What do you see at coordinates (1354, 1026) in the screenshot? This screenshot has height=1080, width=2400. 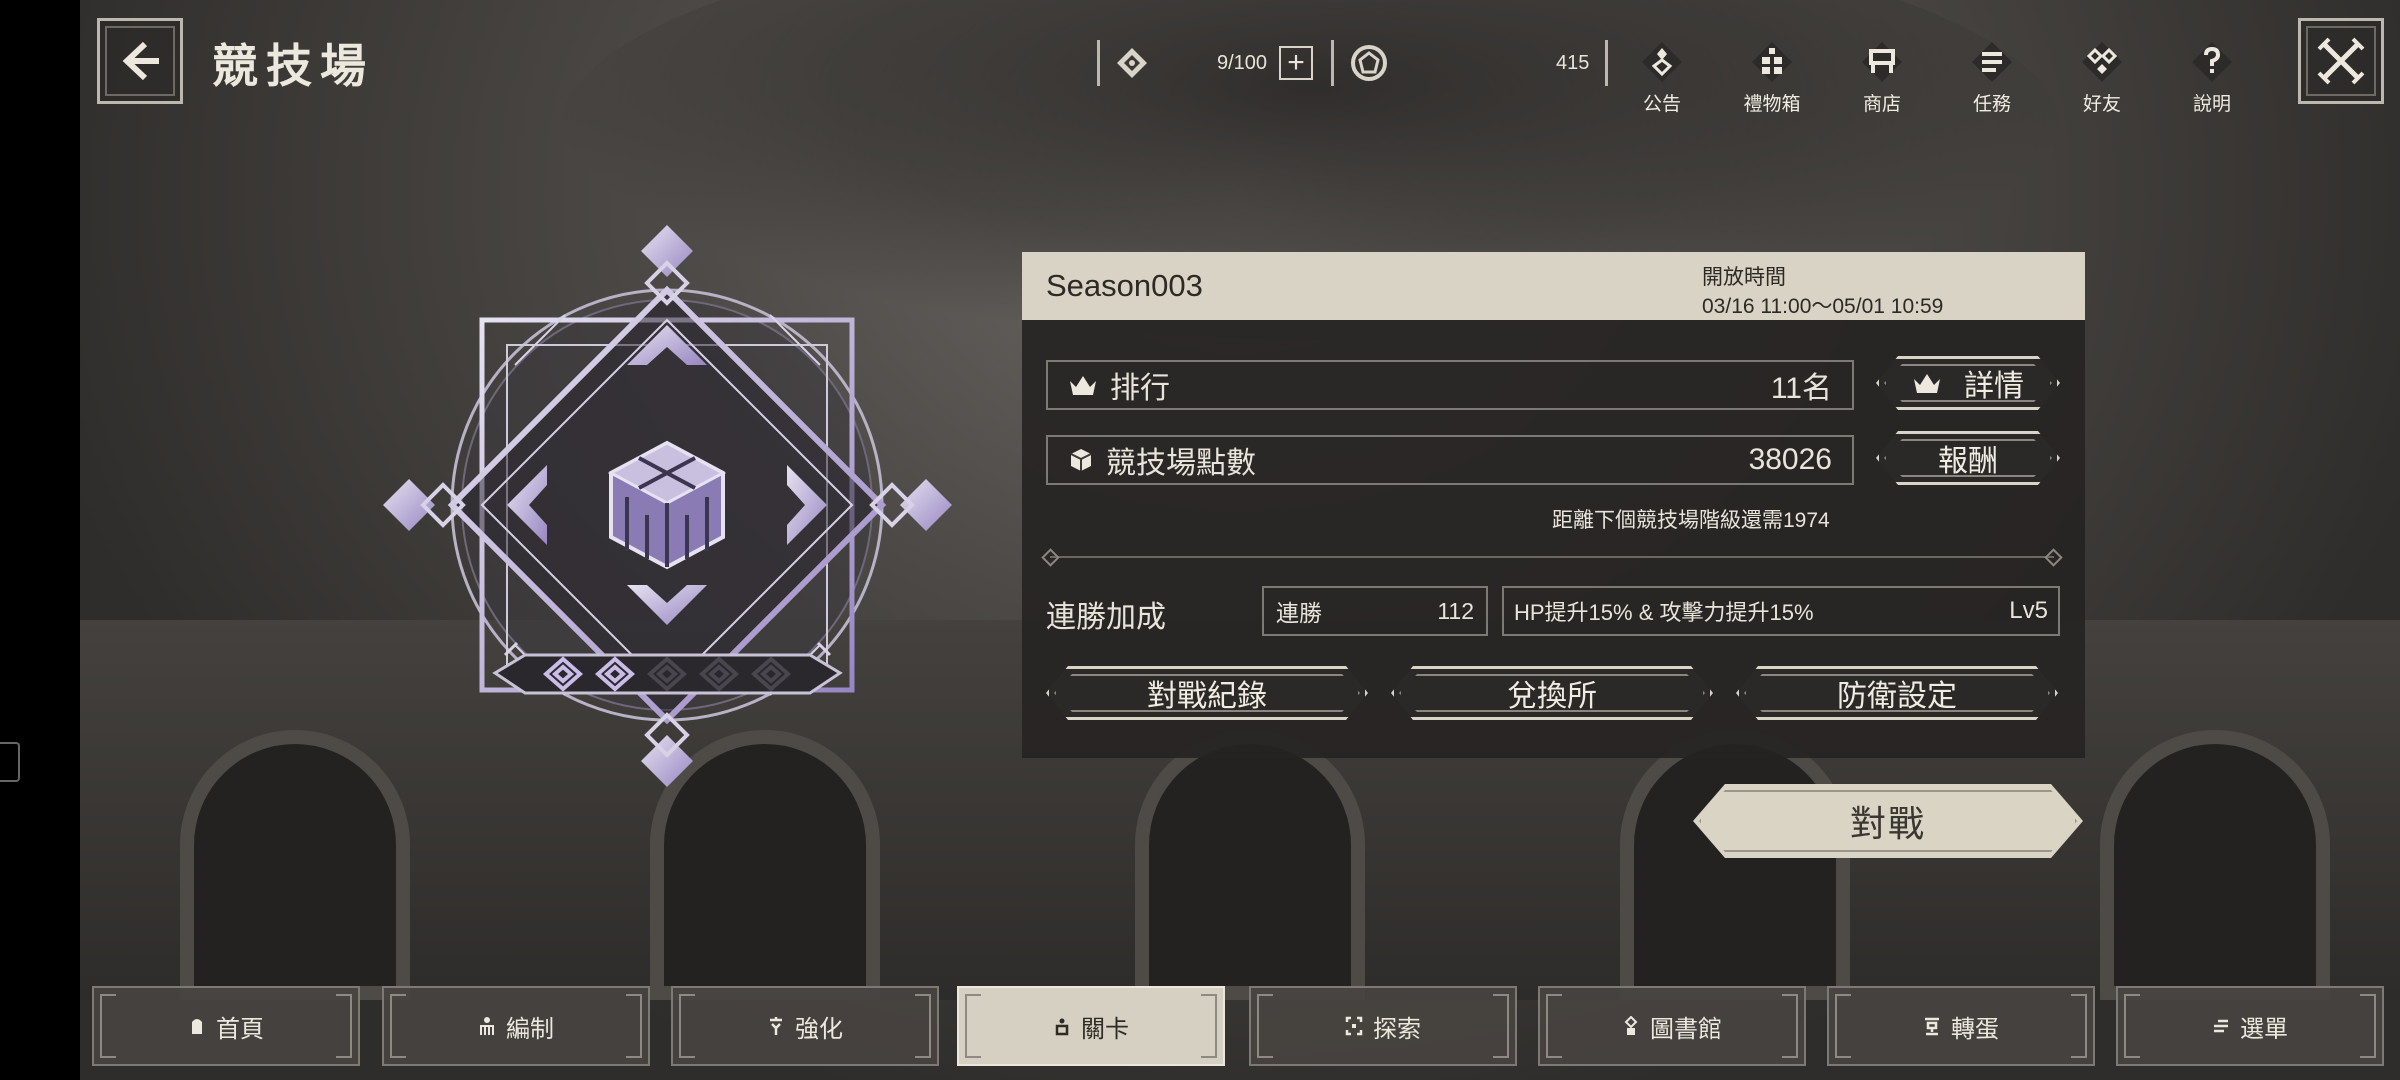 I see `explore-icon` at bounding box center [1354, 1026].